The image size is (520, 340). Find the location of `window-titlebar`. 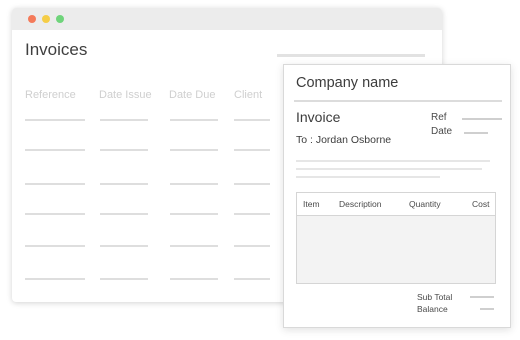

window-titlebar is located at coordinates (227, 19).